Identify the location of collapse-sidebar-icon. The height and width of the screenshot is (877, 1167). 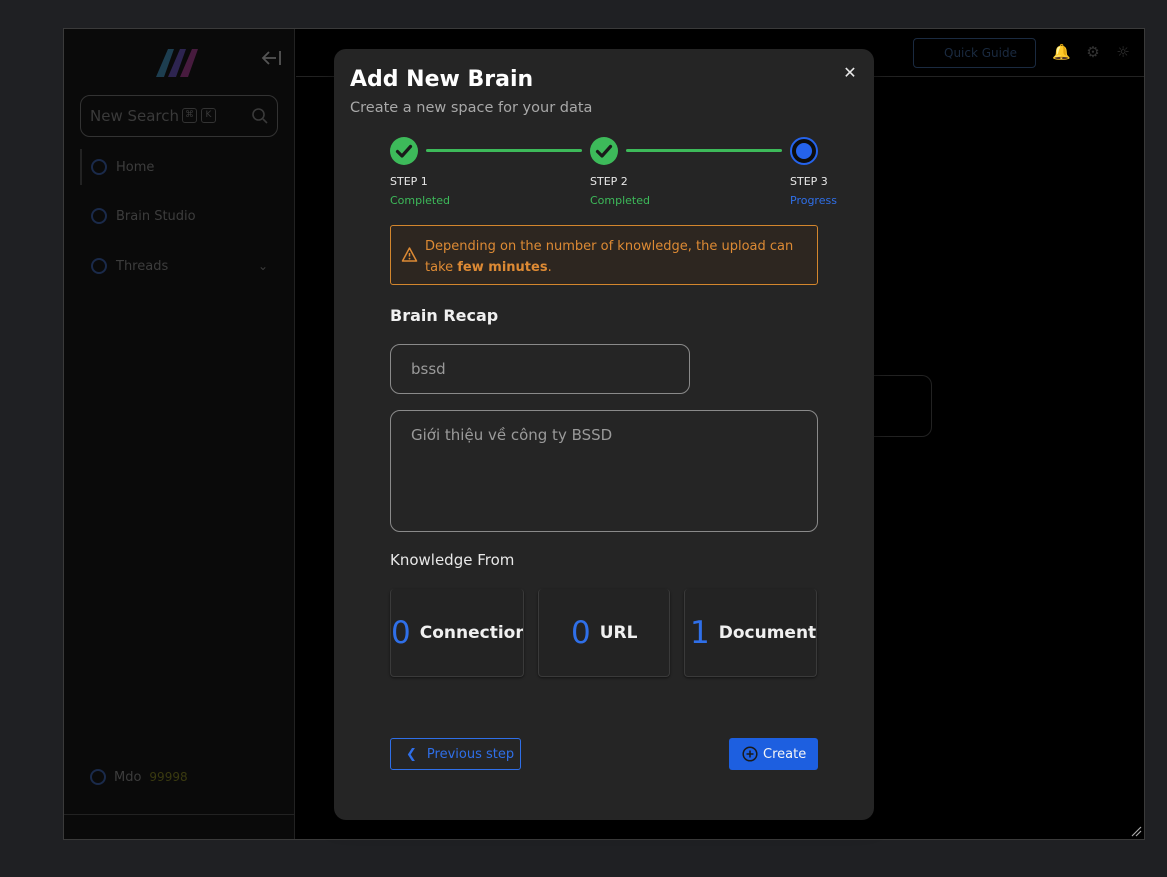
(272, 58).